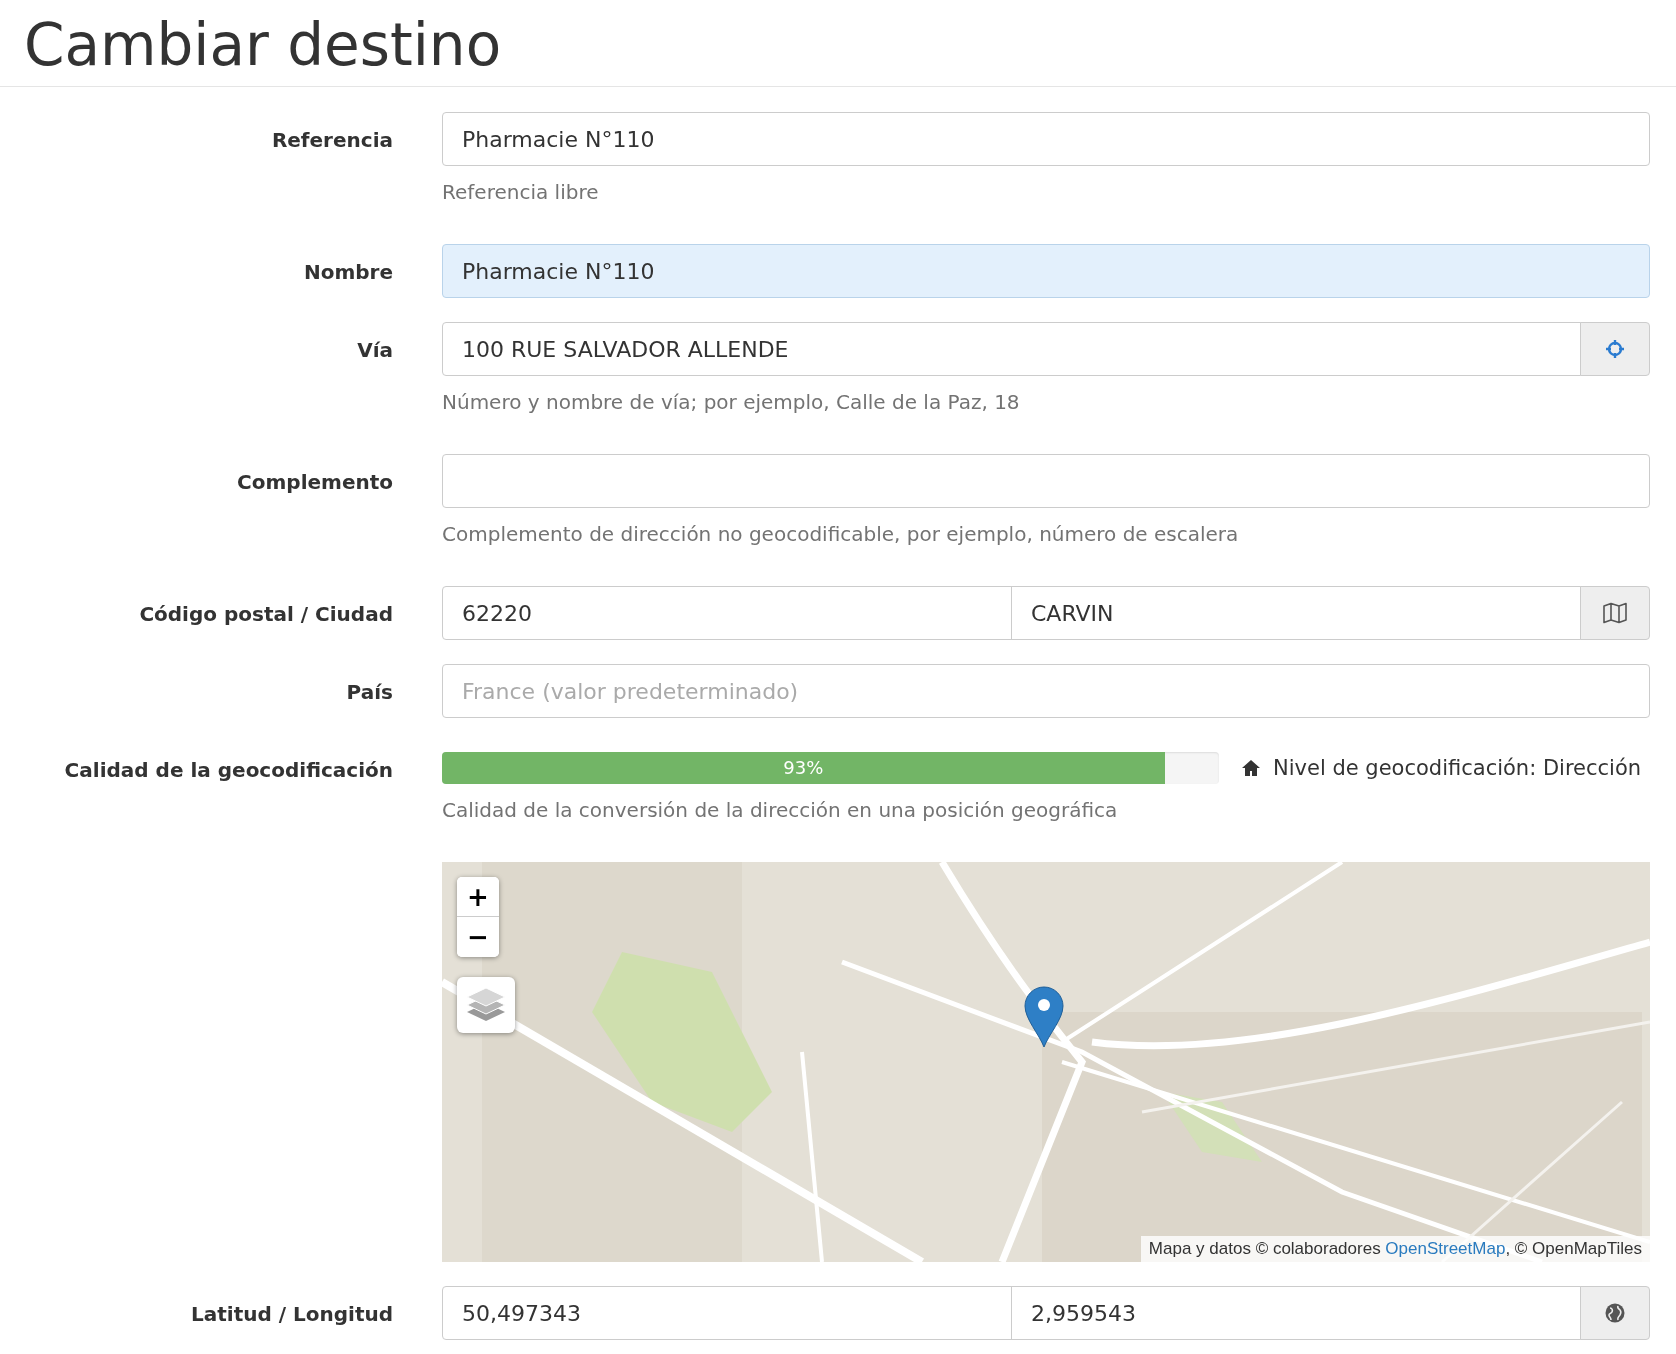 The width and height of the screenshot is (1676, 1354). Describe the element at coordinates (486, 1005) in the screenshot. I see `layers-button` at that location.